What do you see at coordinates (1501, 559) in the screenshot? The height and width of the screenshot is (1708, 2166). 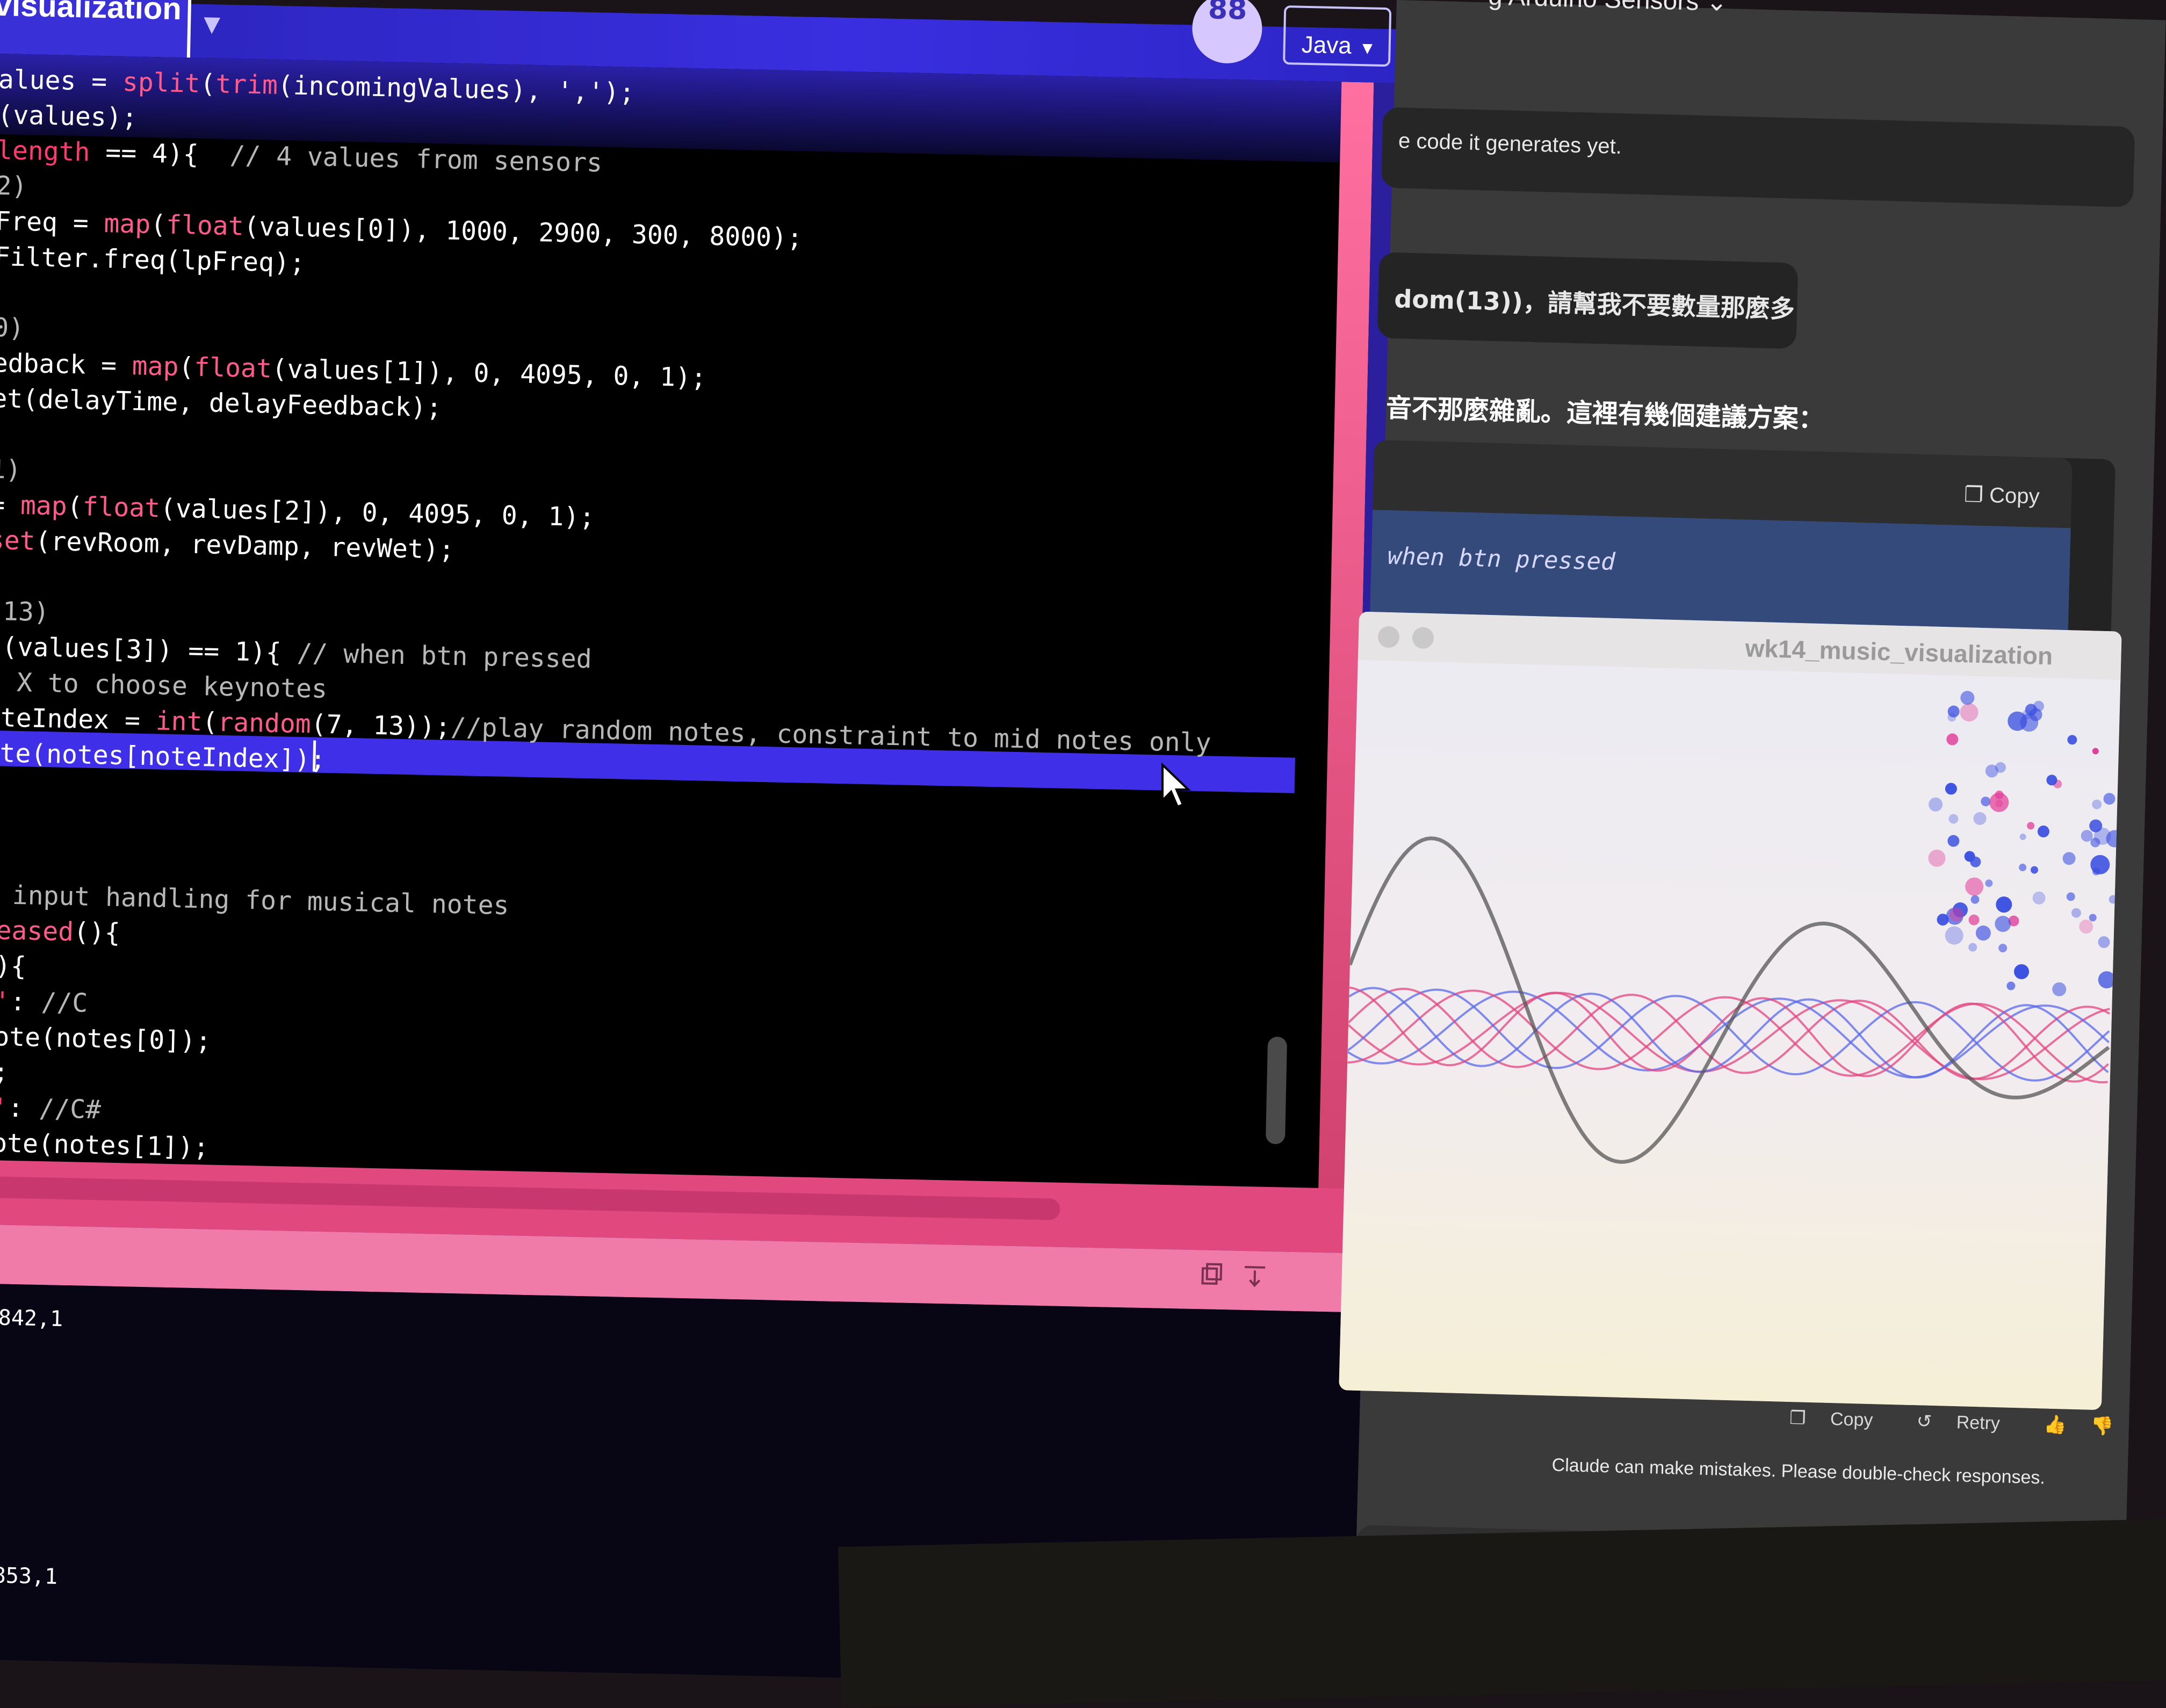 I see `code-block-line: when btn pressed` at bounding box center [1501, 559].